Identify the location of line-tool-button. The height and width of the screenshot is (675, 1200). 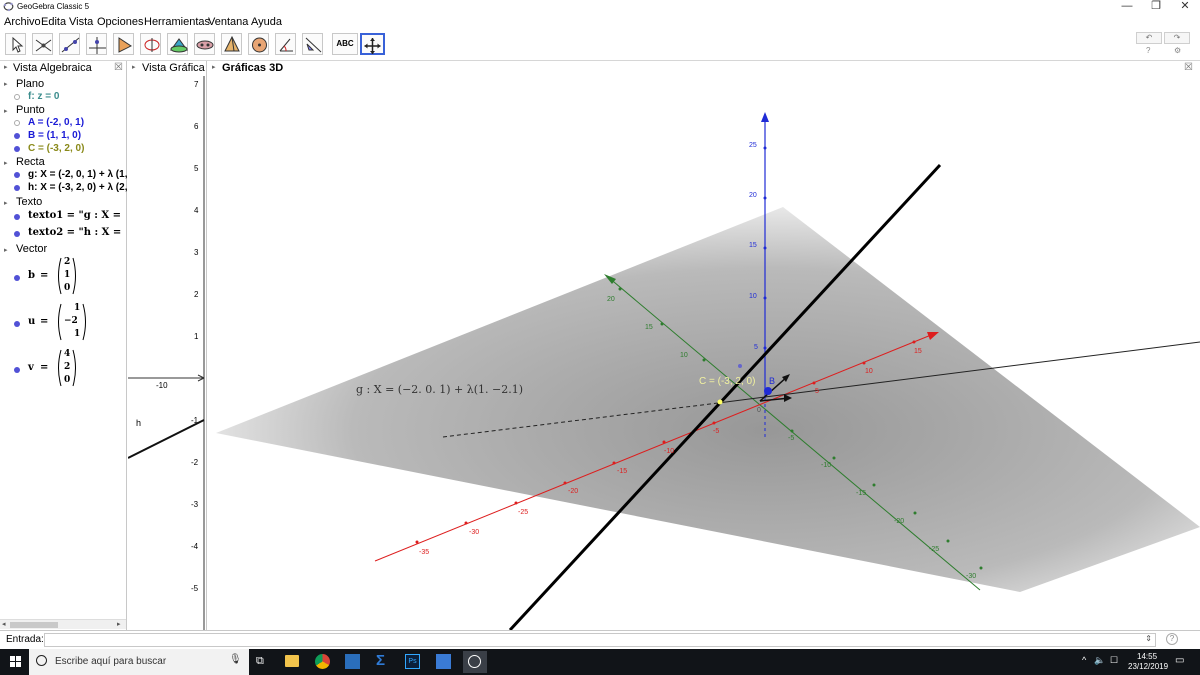
(69, 44).